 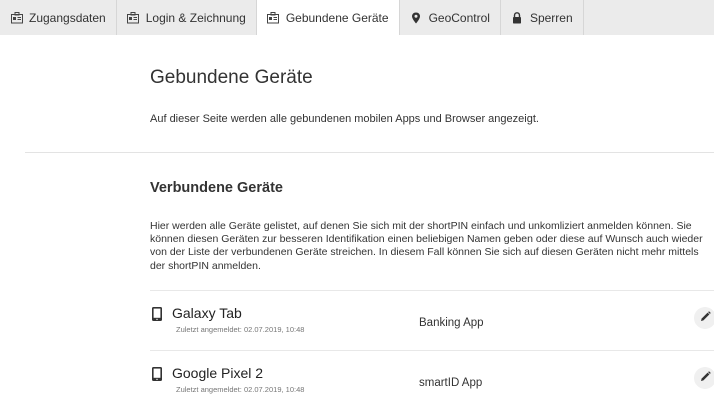 What do you see at coordinates (337, 17) in the screenshot?
I see `tab-label: Gebundene Geräte` at bounding box center [337, 17].